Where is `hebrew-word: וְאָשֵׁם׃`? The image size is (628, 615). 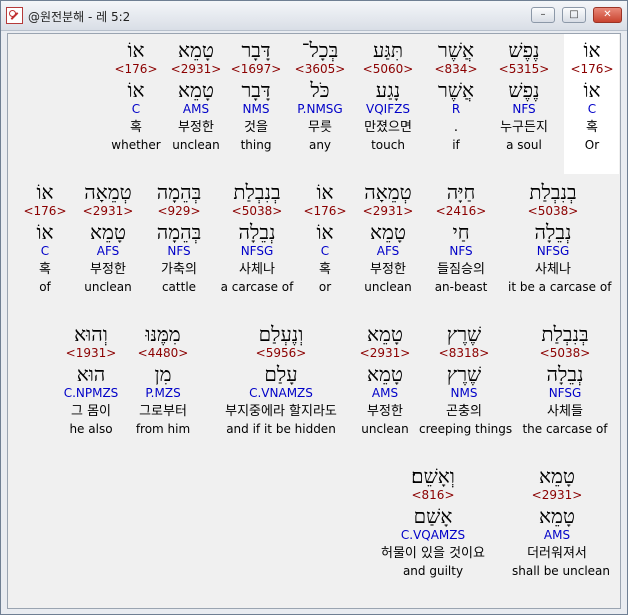 hebrew-word: וְאָשֵׁם׃ is located at coordinates (433, 476).